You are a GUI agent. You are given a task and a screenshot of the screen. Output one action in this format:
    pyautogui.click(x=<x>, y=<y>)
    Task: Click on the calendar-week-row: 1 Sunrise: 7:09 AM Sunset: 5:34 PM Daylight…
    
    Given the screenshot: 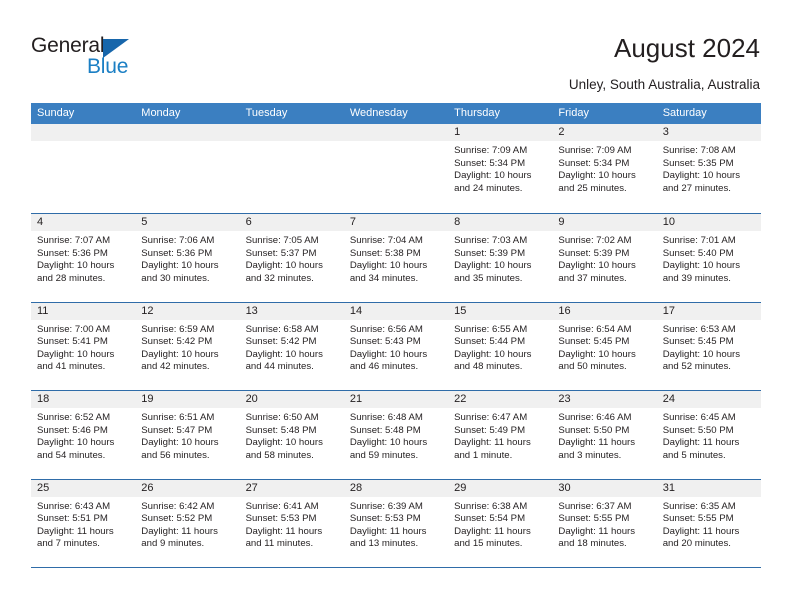 What is the action you would take?
    pyautogui.click(x=396, y=168)
    